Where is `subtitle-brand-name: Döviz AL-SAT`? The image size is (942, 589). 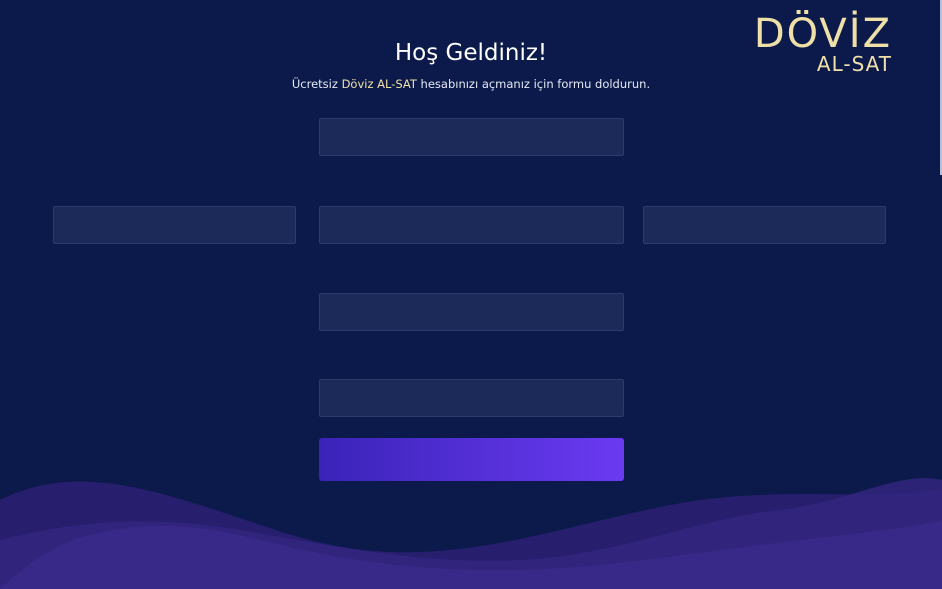
subtitle-brand-name: Döviz AL-SAT is located at coordinates (379, 84).